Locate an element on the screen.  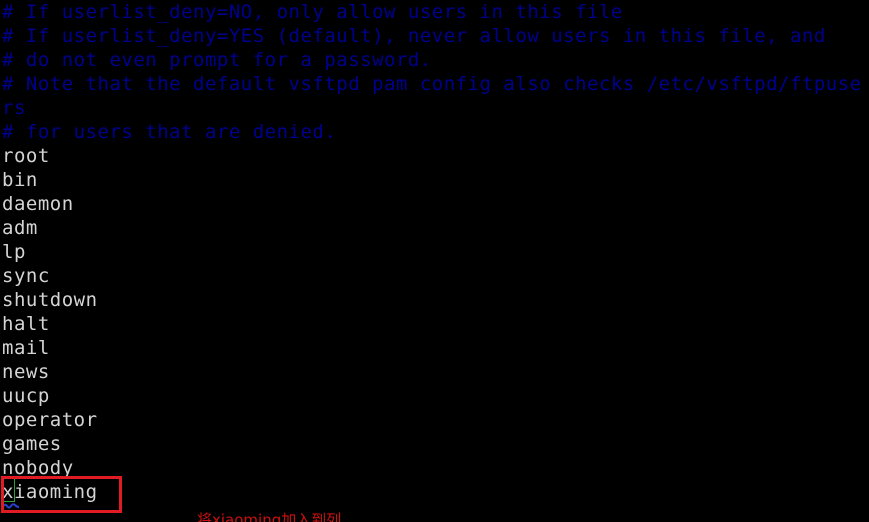
comment-line-wrap: rs is located at coordinates (14, 108).